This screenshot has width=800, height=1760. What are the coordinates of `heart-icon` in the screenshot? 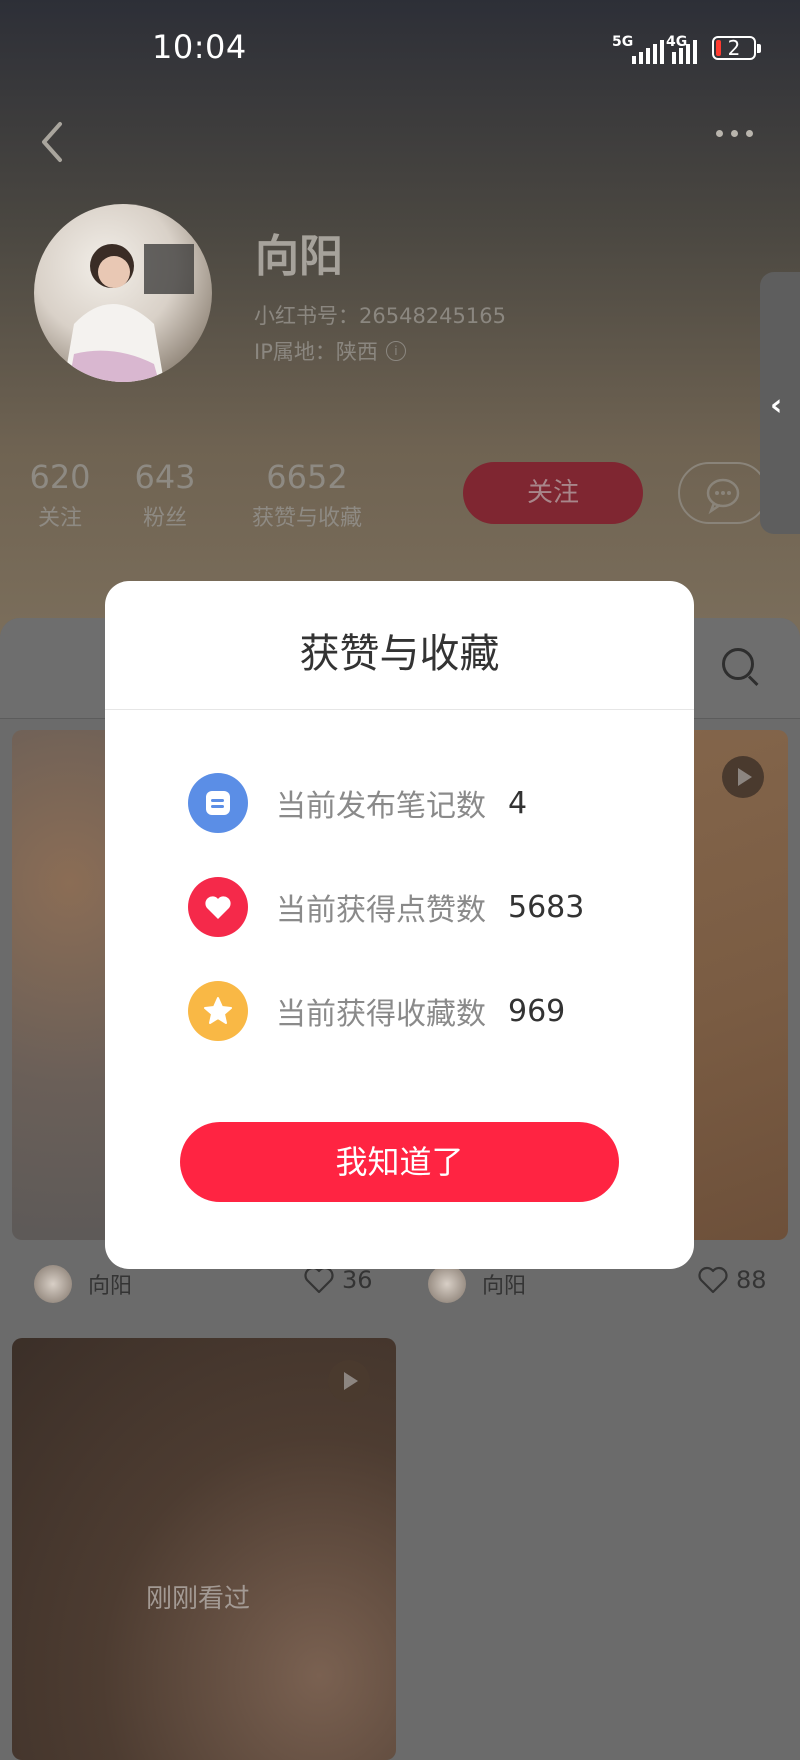 It's located at (218, 907).